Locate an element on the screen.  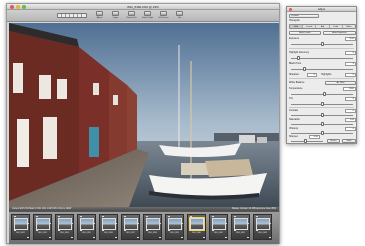
tint-field: 0 is located at coordinates (350, 99).